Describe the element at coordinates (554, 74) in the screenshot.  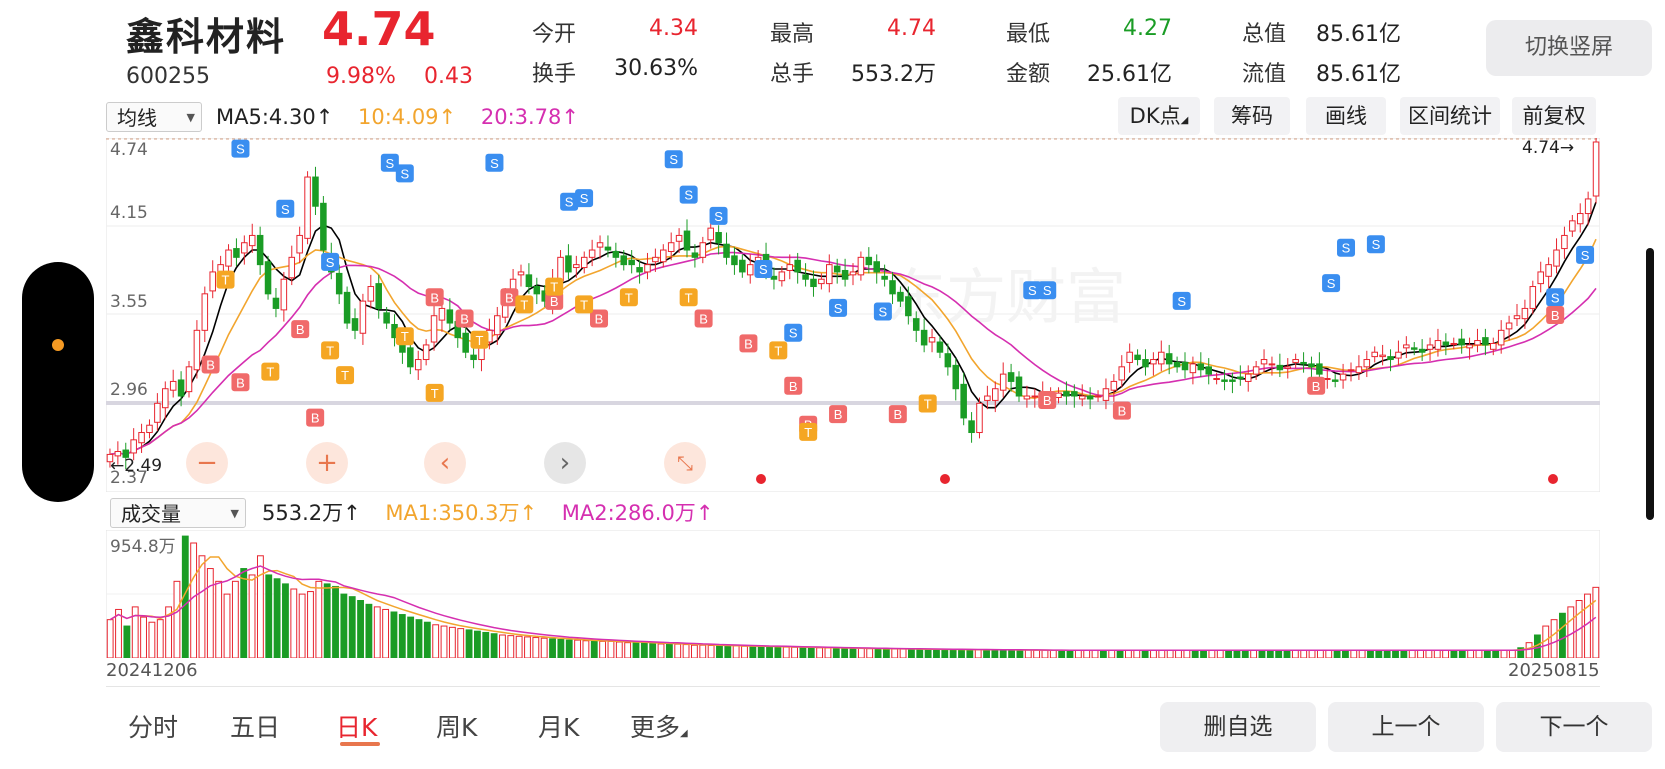
I see `stat-turnover-label: 换手` at that location.